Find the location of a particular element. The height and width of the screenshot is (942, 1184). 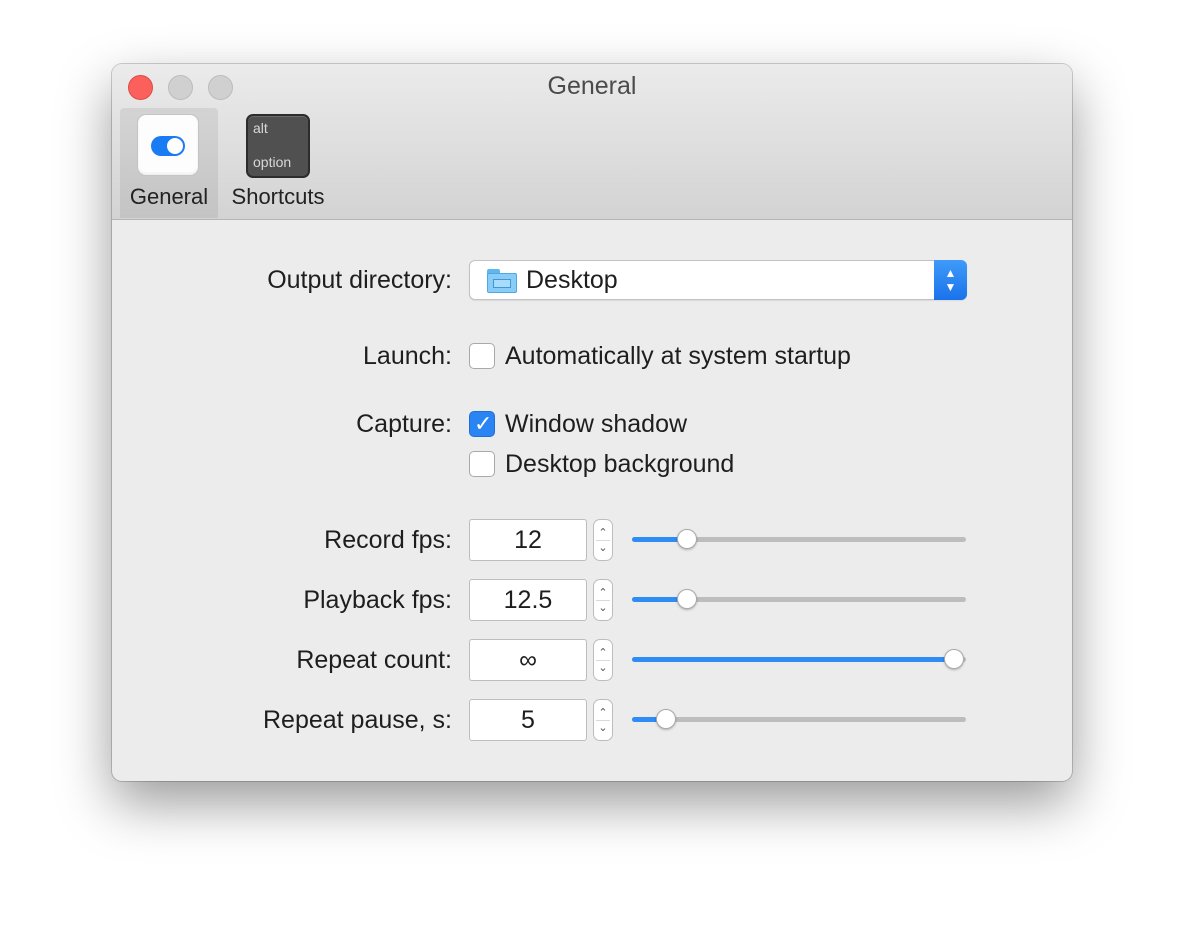

folder-icon is located at coordinates (502, 281).